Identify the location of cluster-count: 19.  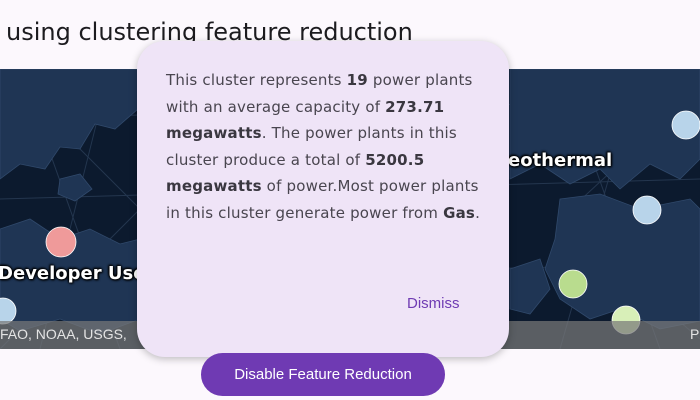
(357, 80).